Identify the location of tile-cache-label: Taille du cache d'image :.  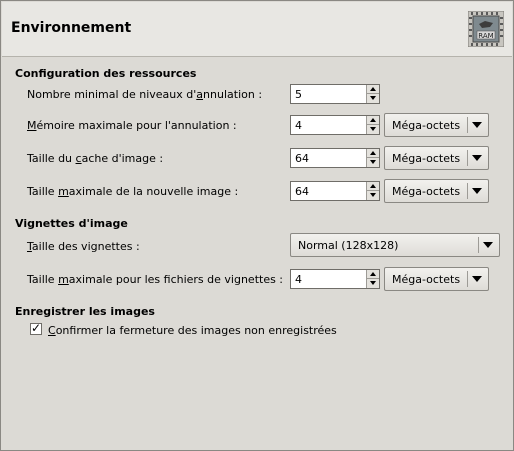
(95, 158).